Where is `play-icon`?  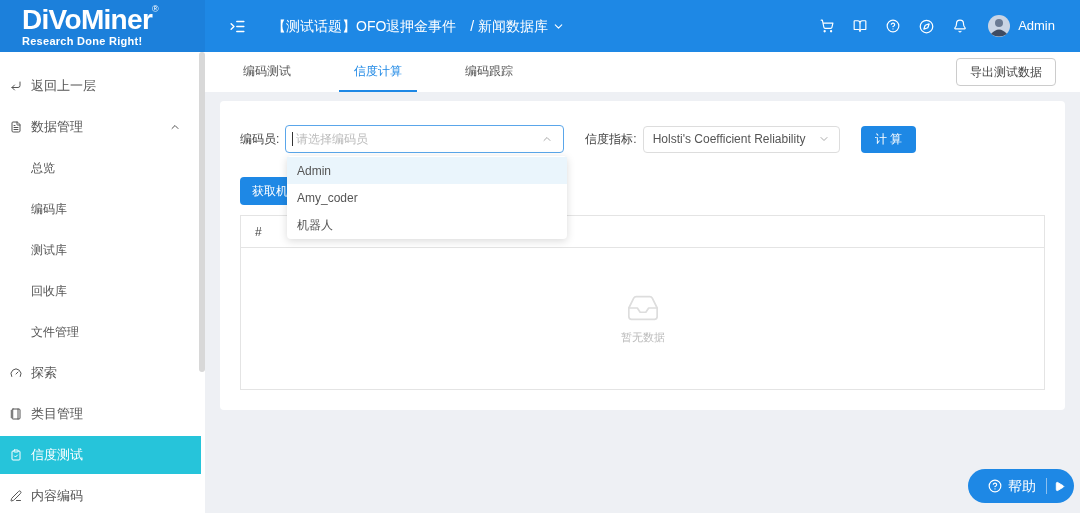
play-icon is located at coordinates (1059, 486).